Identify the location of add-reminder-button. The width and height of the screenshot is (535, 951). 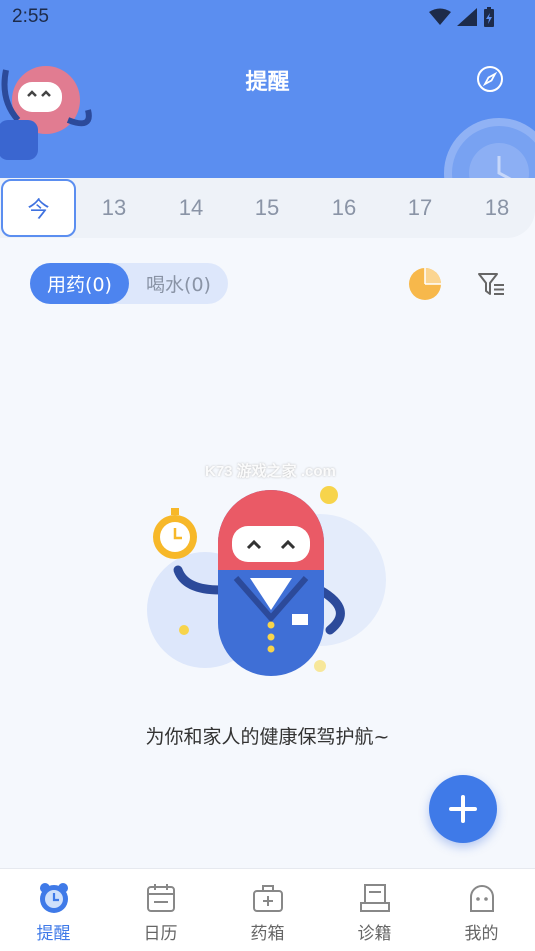
(463, 809).